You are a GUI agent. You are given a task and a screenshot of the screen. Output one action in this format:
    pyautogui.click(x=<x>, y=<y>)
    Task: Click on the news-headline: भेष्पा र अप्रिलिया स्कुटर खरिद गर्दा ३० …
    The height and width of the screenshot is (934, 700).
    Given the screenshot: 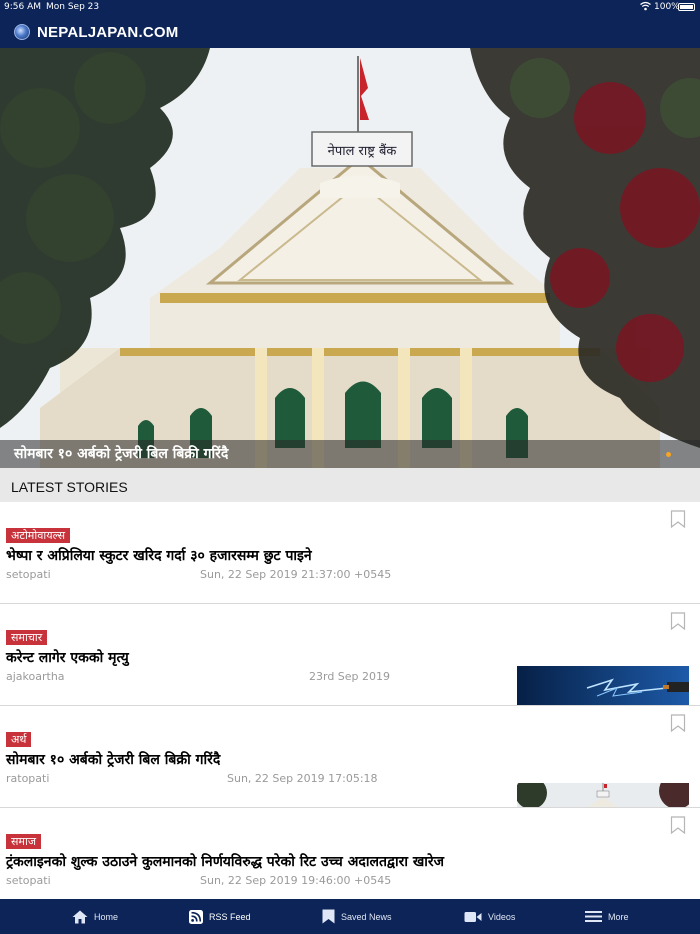 What is the action you would take?
    pyautogui.click(x=159, y=555)
    